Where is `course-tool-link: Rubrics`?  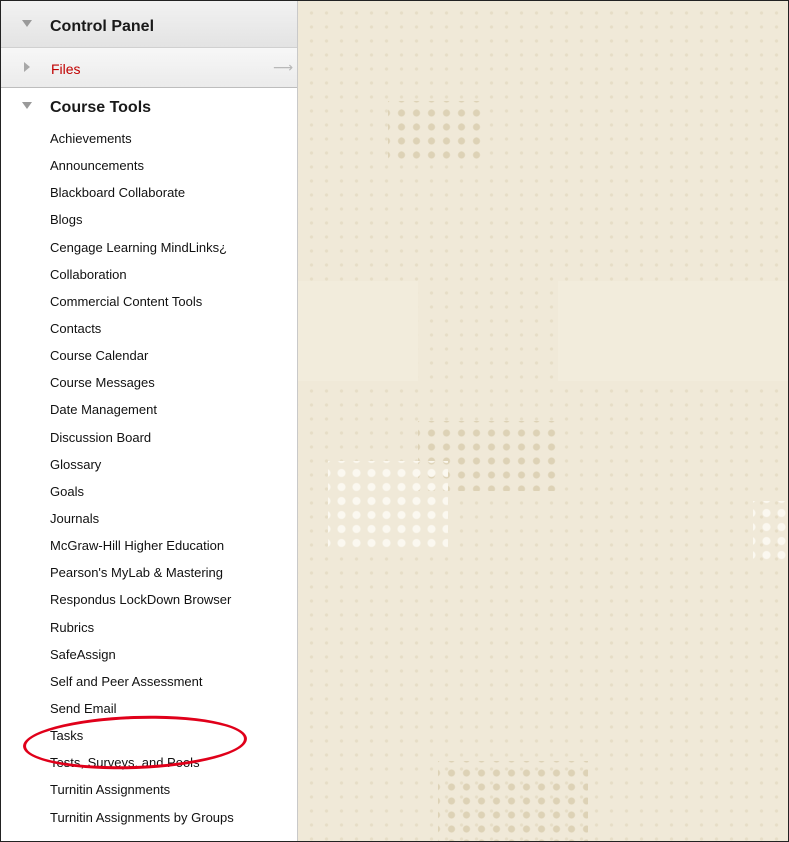 course-tool-link: Rubrics is located at coordinates (172, 627).